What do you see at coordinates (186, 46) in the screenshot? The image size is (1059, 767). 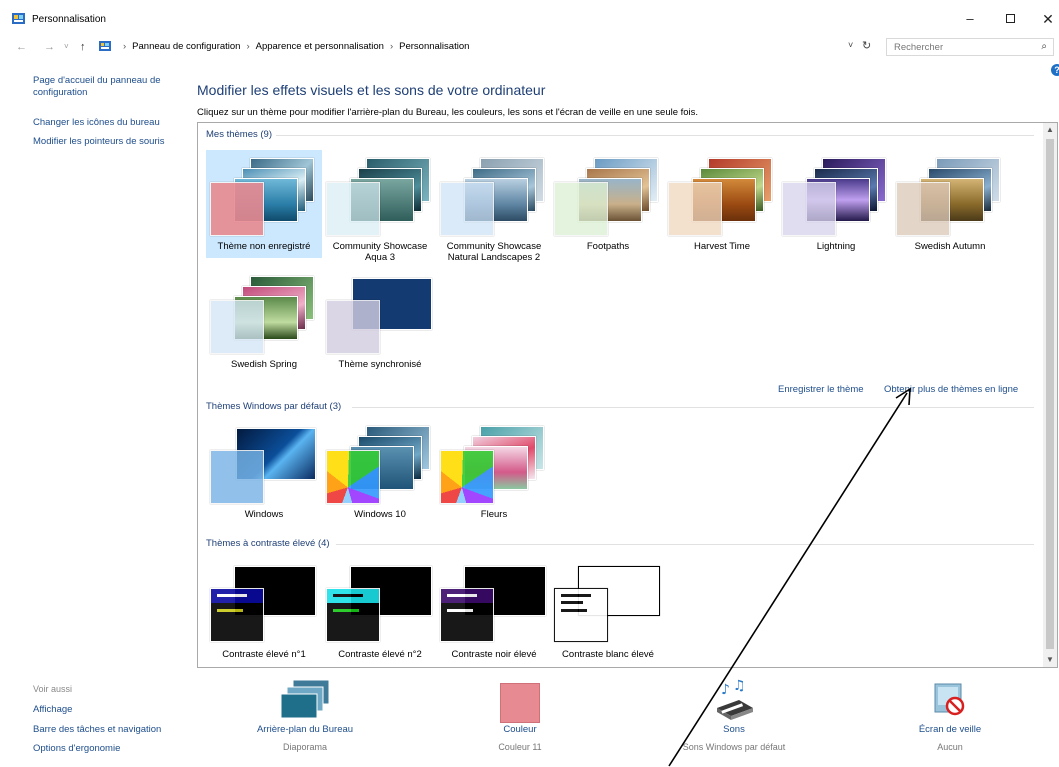 I see `breadcrumb-item: Panneau de configuration` at bounding box center [186, 46].